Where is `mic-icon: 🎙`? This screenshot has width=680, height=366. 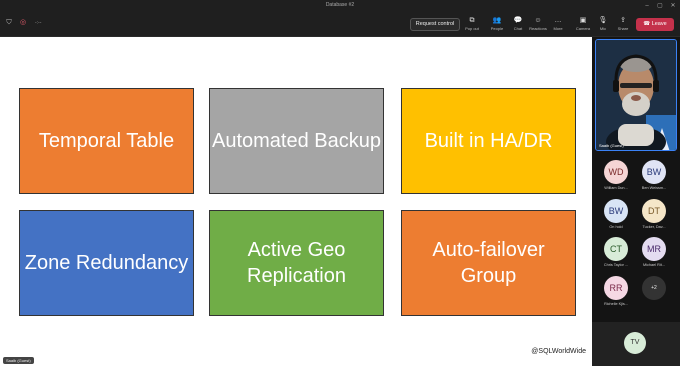
mic-icon: 🎙 is located at coordinates (603, 20).